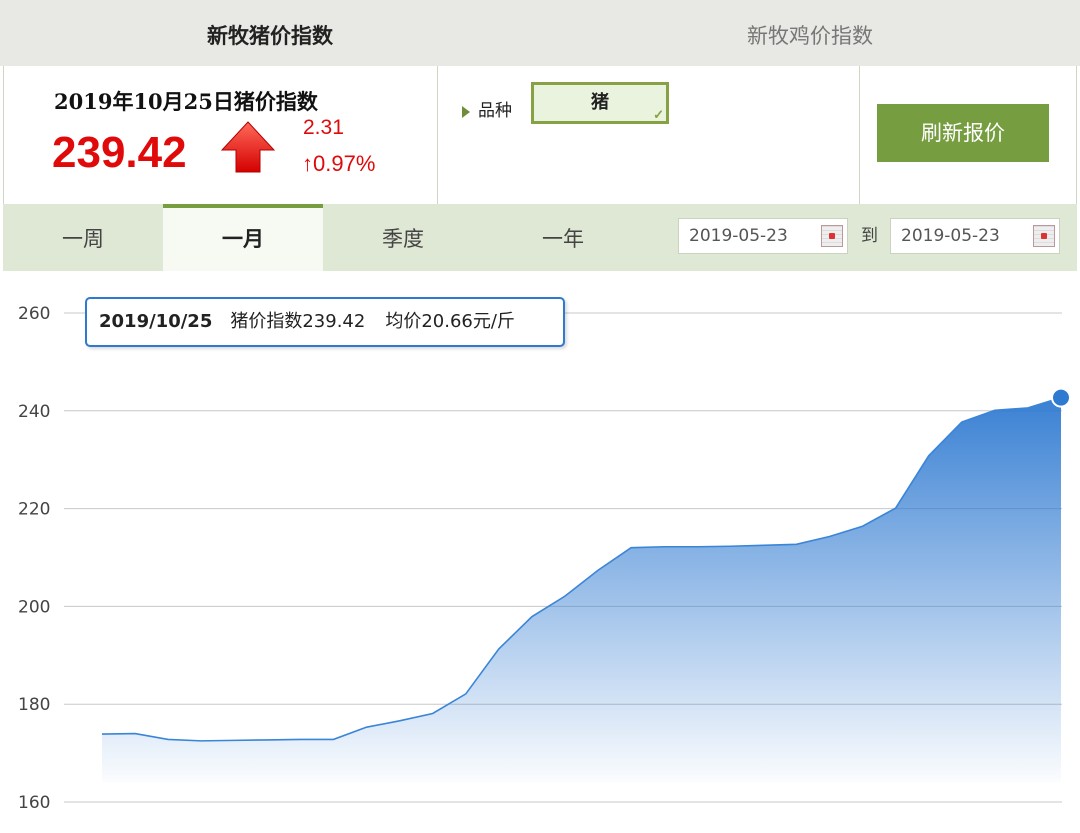 This screenshot has width=1080, height=833. What do you see at coordinates (1061, 397) in the screenshot?
I see `highlighted-data-point` at bounding box center [1061, 397].